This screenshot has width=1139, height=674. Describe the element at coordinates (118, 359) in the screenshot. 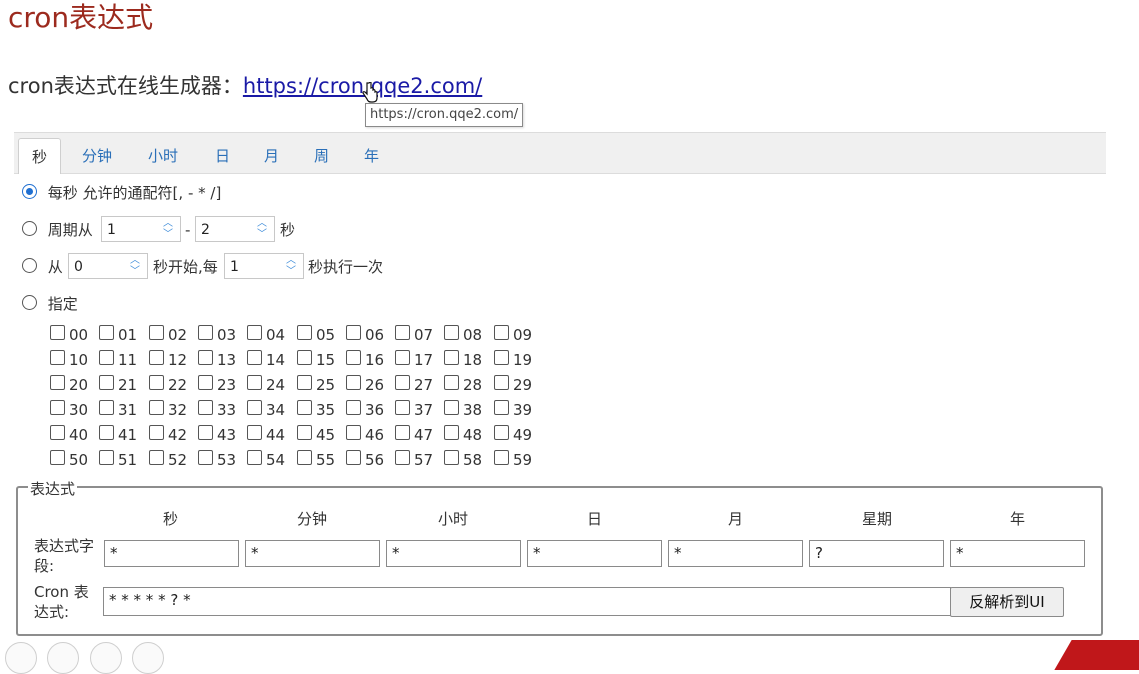

I see `second-checkbox-item: 11` at that location.